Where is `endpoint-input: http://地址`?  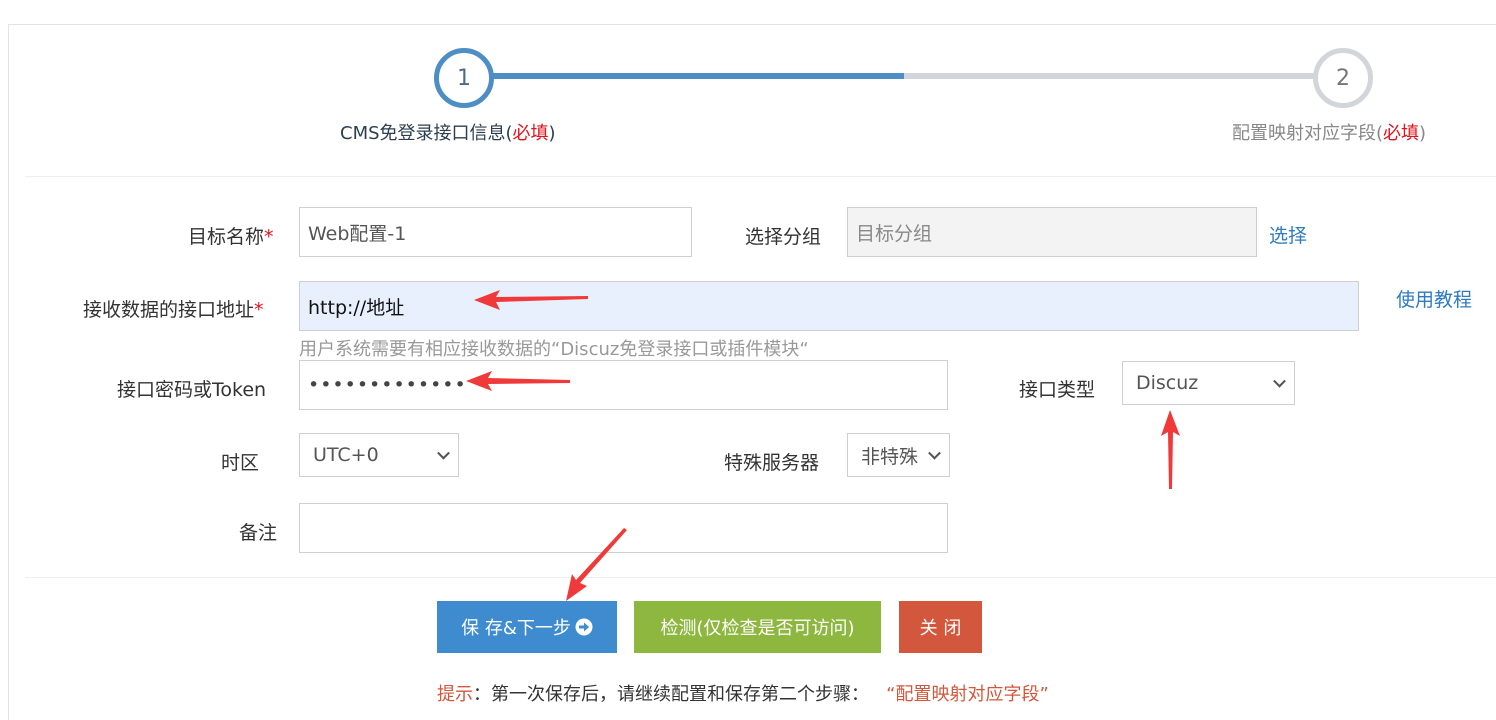 endpoint-input: http://地址 is located at coordinates (829, 306).